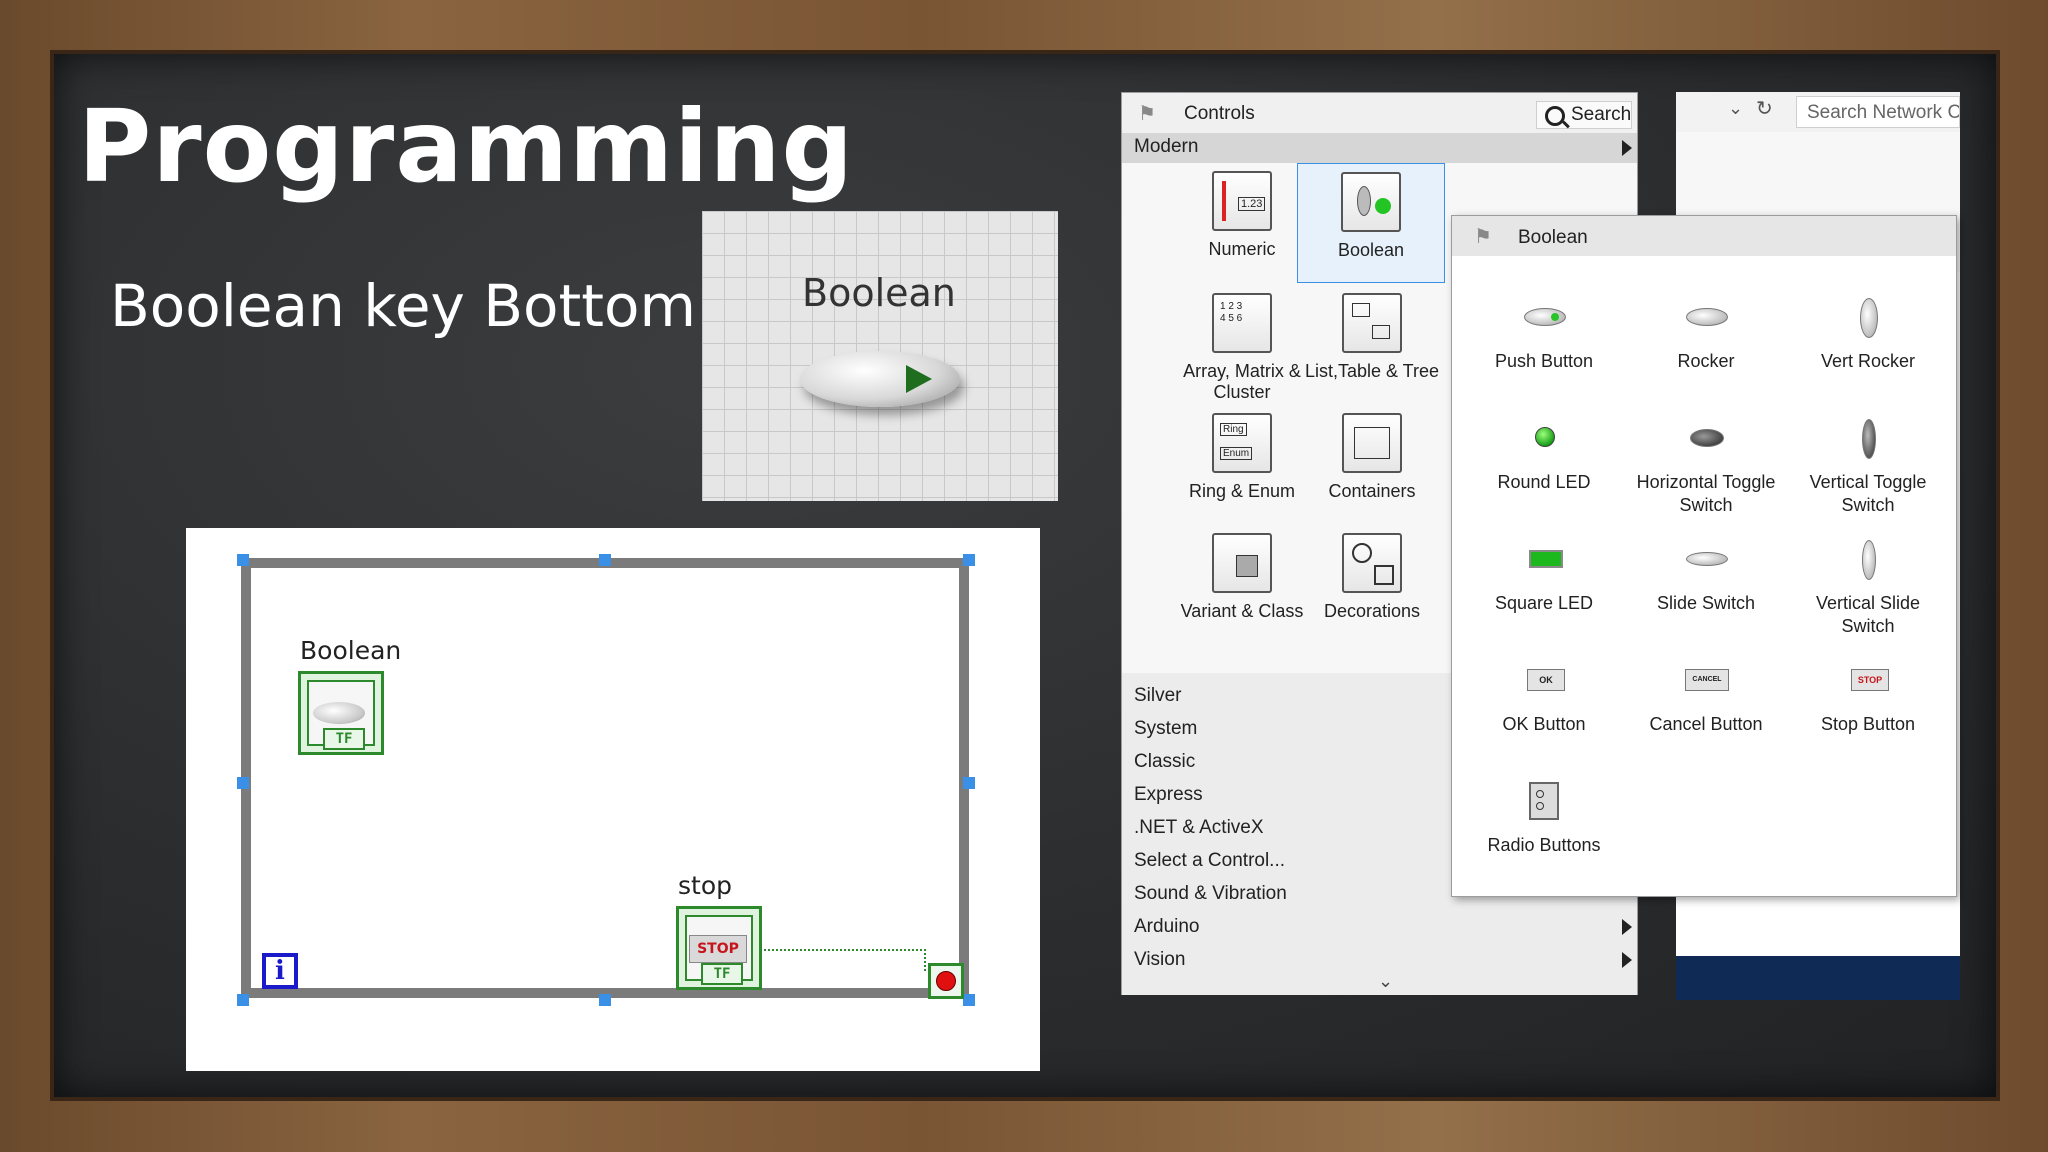  What do you see at coordinates (1868, 560) in the screenshot?
I see `vertical-slide-switch-icon` at bounding box center [1868, 560].